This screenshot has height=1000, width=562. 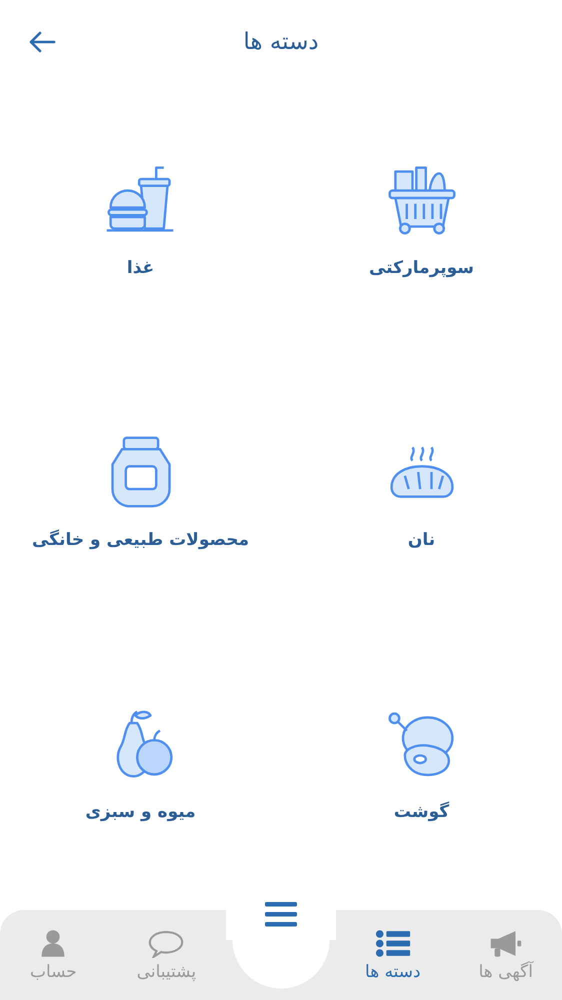 I want to click on nav-tab: دسته ها, so click(x=393, y=955).